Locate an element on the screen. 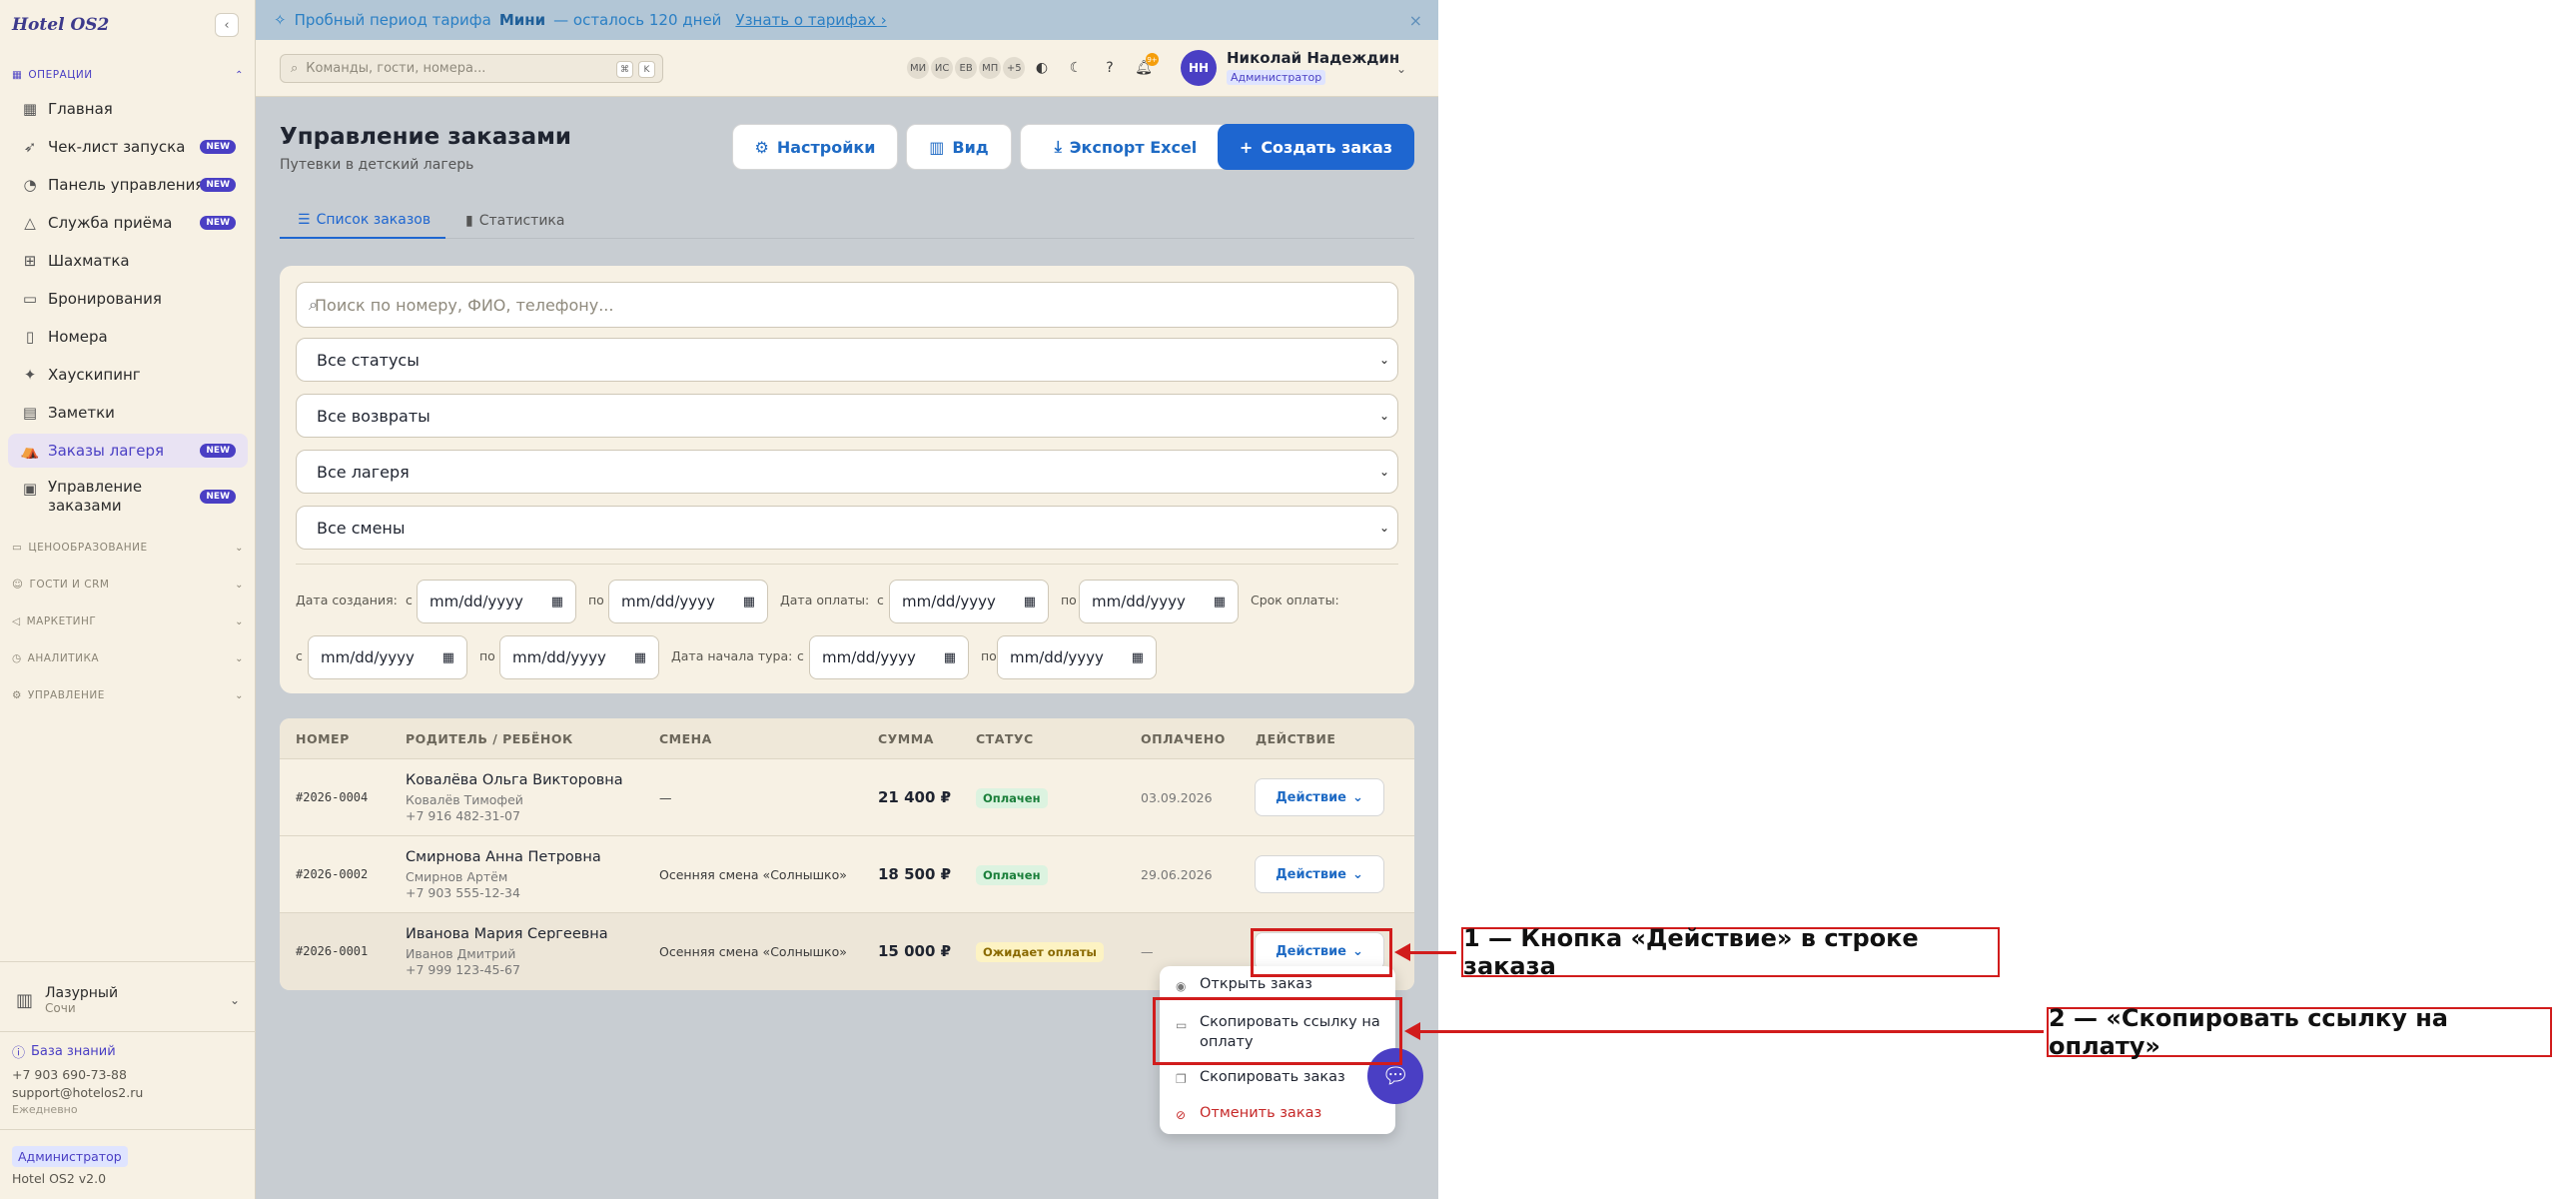 The height and width of the screenshot is (1199, 2576). pricing-link: Узнать о тарифах › is located at coordinates (811, 20).